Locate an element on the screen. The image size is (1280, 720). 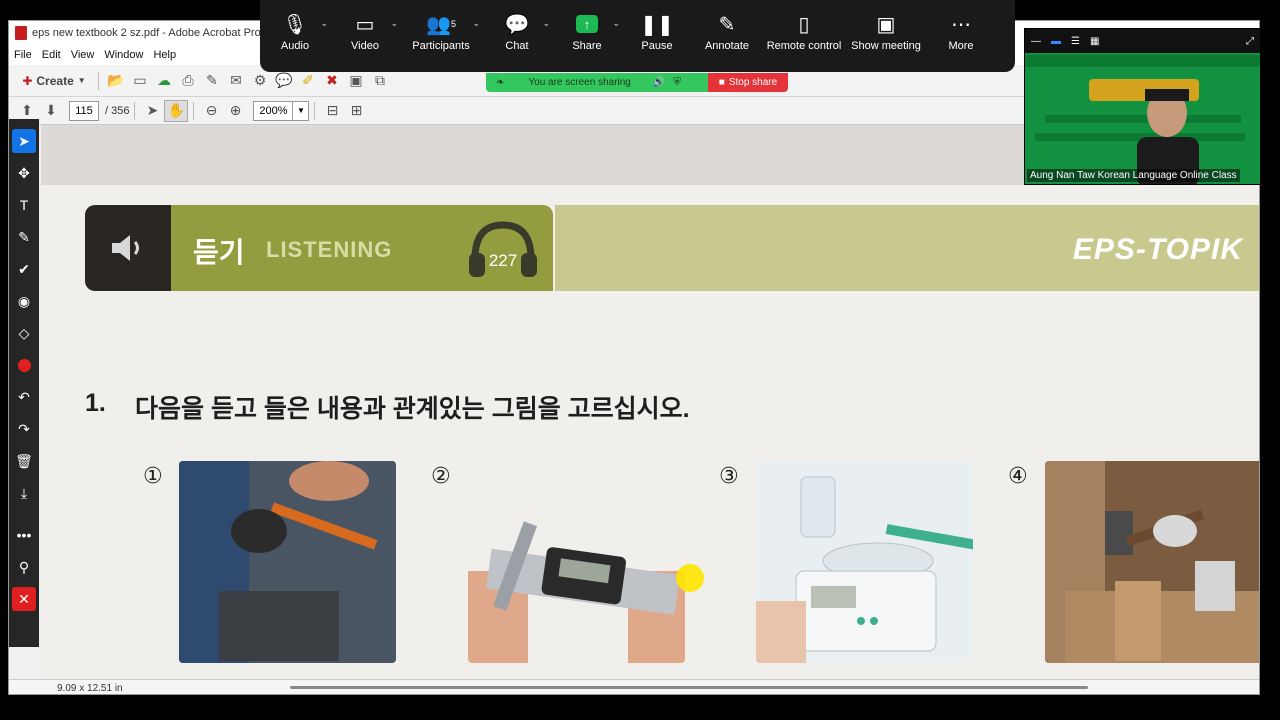
create-button: ✚ Create ▼ is located at coordinates (54, 81).